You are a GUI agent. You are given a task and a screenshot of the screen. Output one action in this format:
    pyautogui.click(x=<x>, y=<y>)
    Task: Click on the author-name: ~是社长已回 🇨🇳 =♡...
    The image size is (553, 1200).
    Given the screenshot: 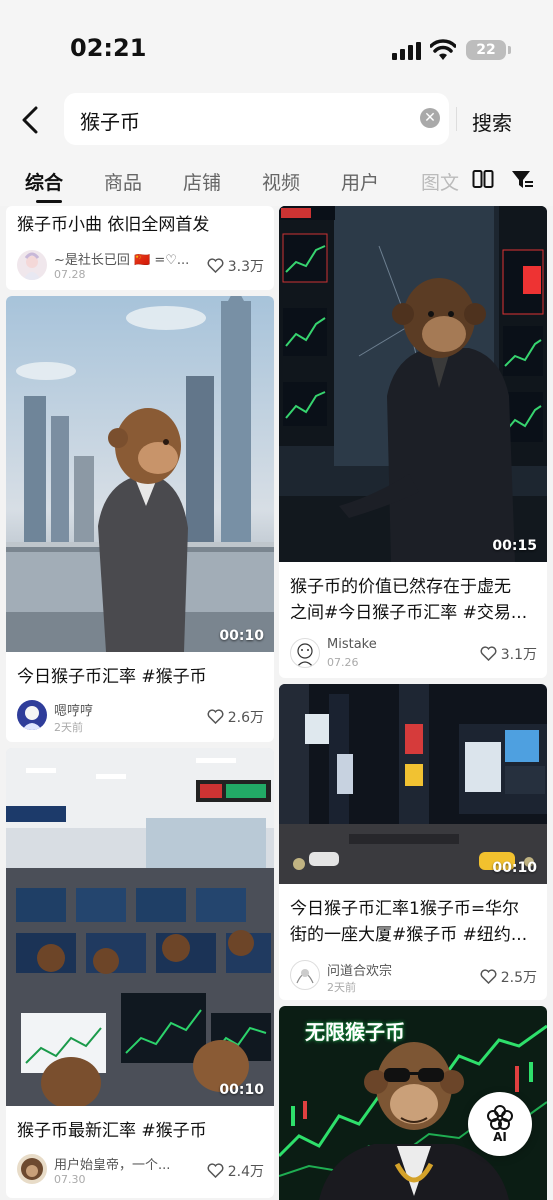 What is the action you would take?
    pyautogui.click(x=122, y=260)
    